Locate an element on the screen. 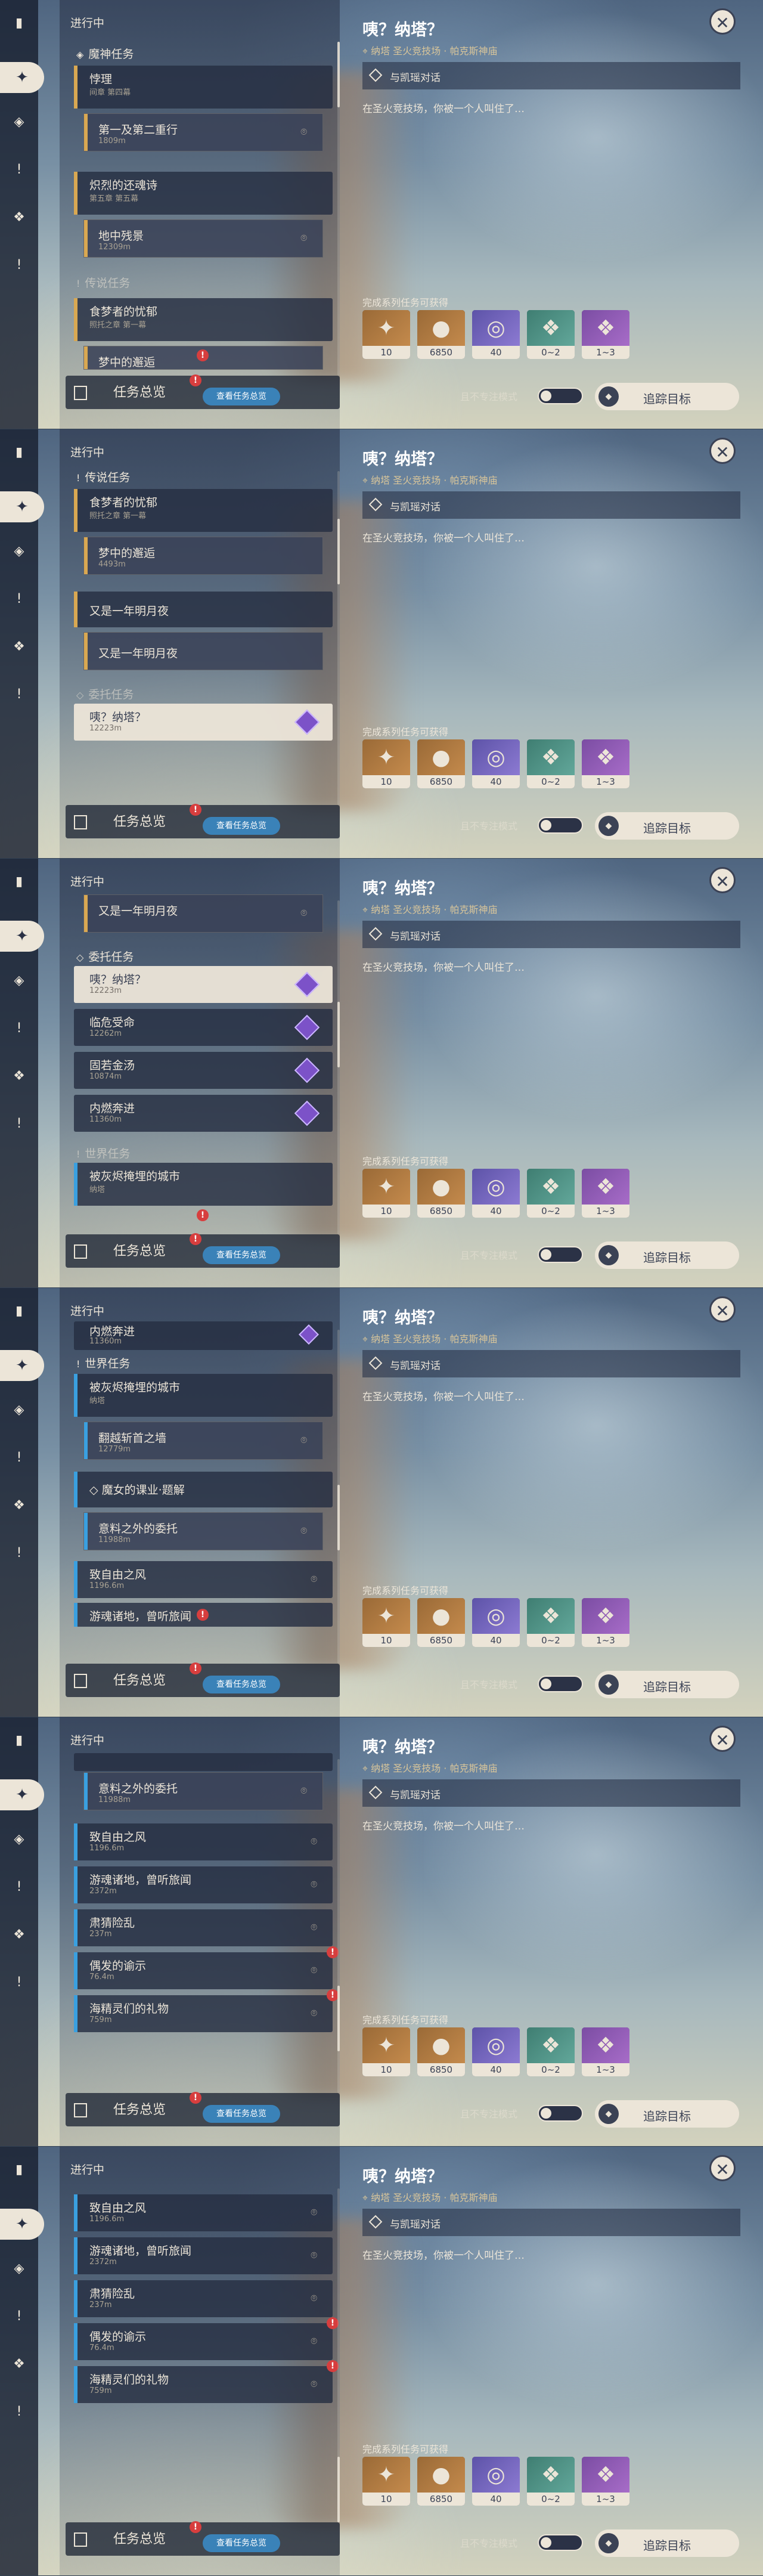 This screenshot has width=763, height=2576. quest-row: 固若金汤 10874m is located at coordinates (203, 1070).